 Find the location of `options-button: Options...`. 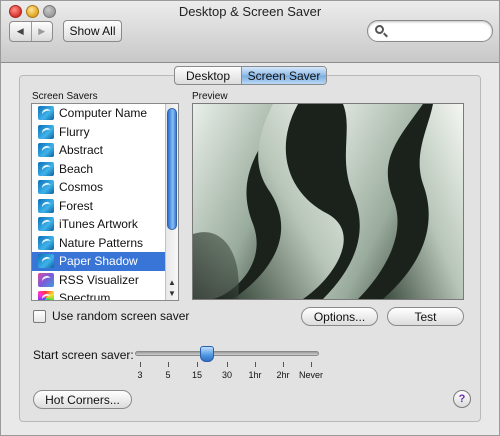

options-button: Options... is located at coordinates (339, 316).